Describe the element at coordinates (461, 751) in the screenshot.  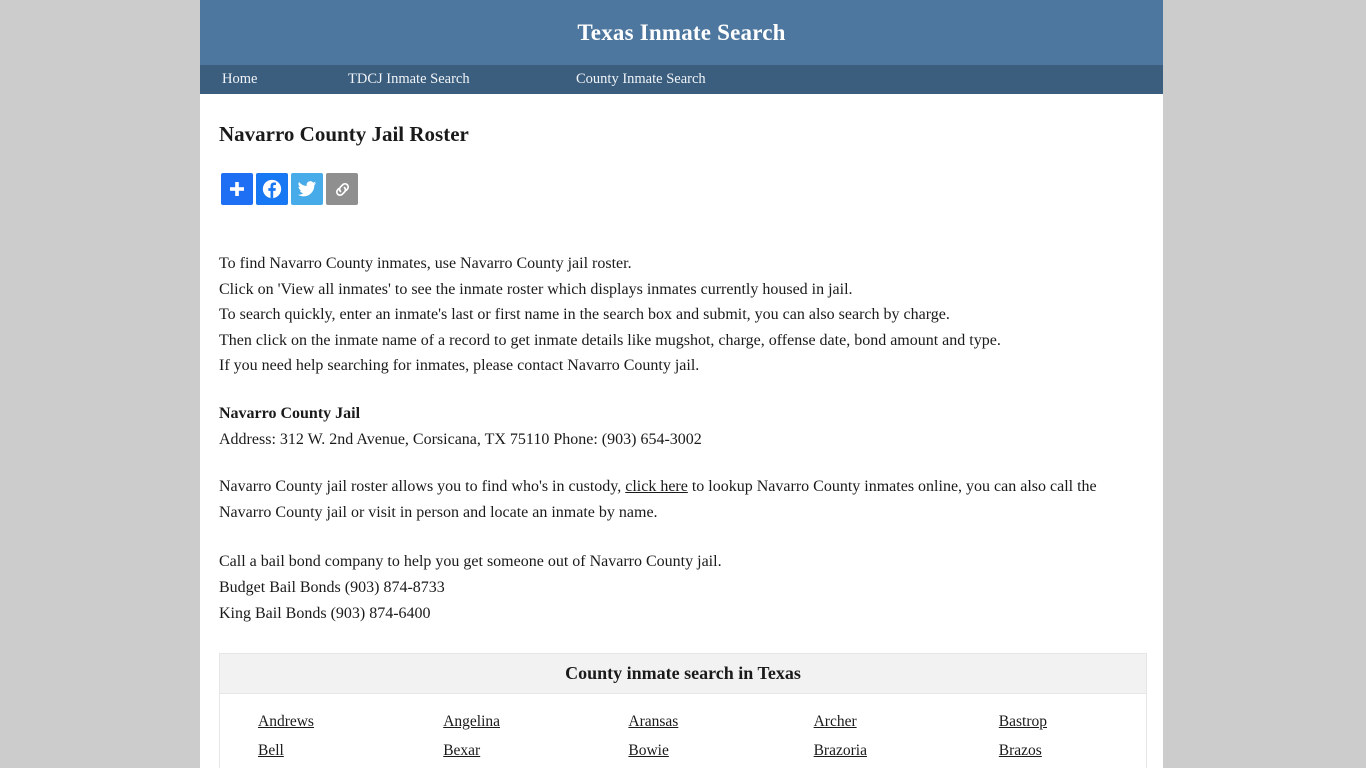
I see `county-link-bexar: Bexar` at that location.